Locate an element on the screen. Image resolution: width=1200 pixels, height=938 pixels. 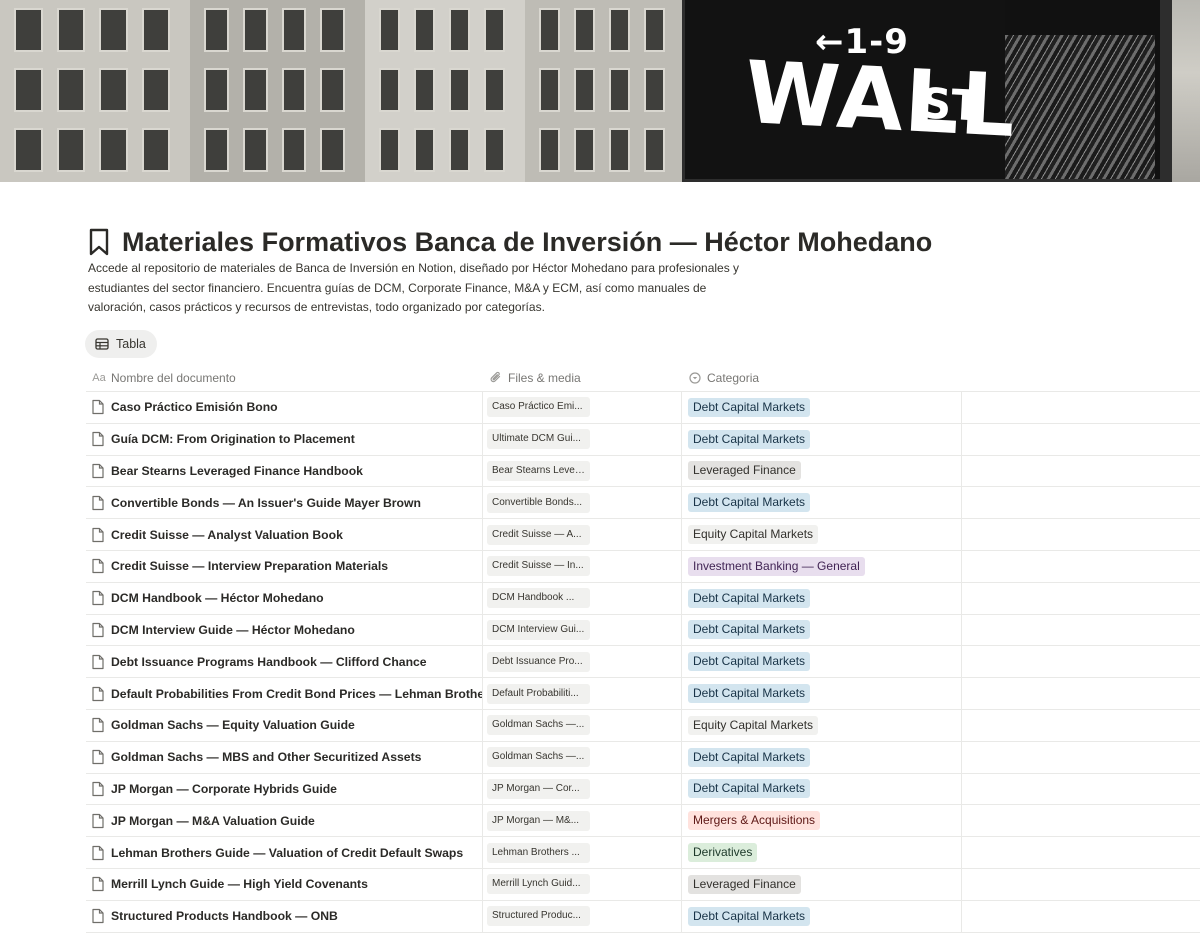
category-cell: Investment Banking — General is located at coordinates (822, 566).